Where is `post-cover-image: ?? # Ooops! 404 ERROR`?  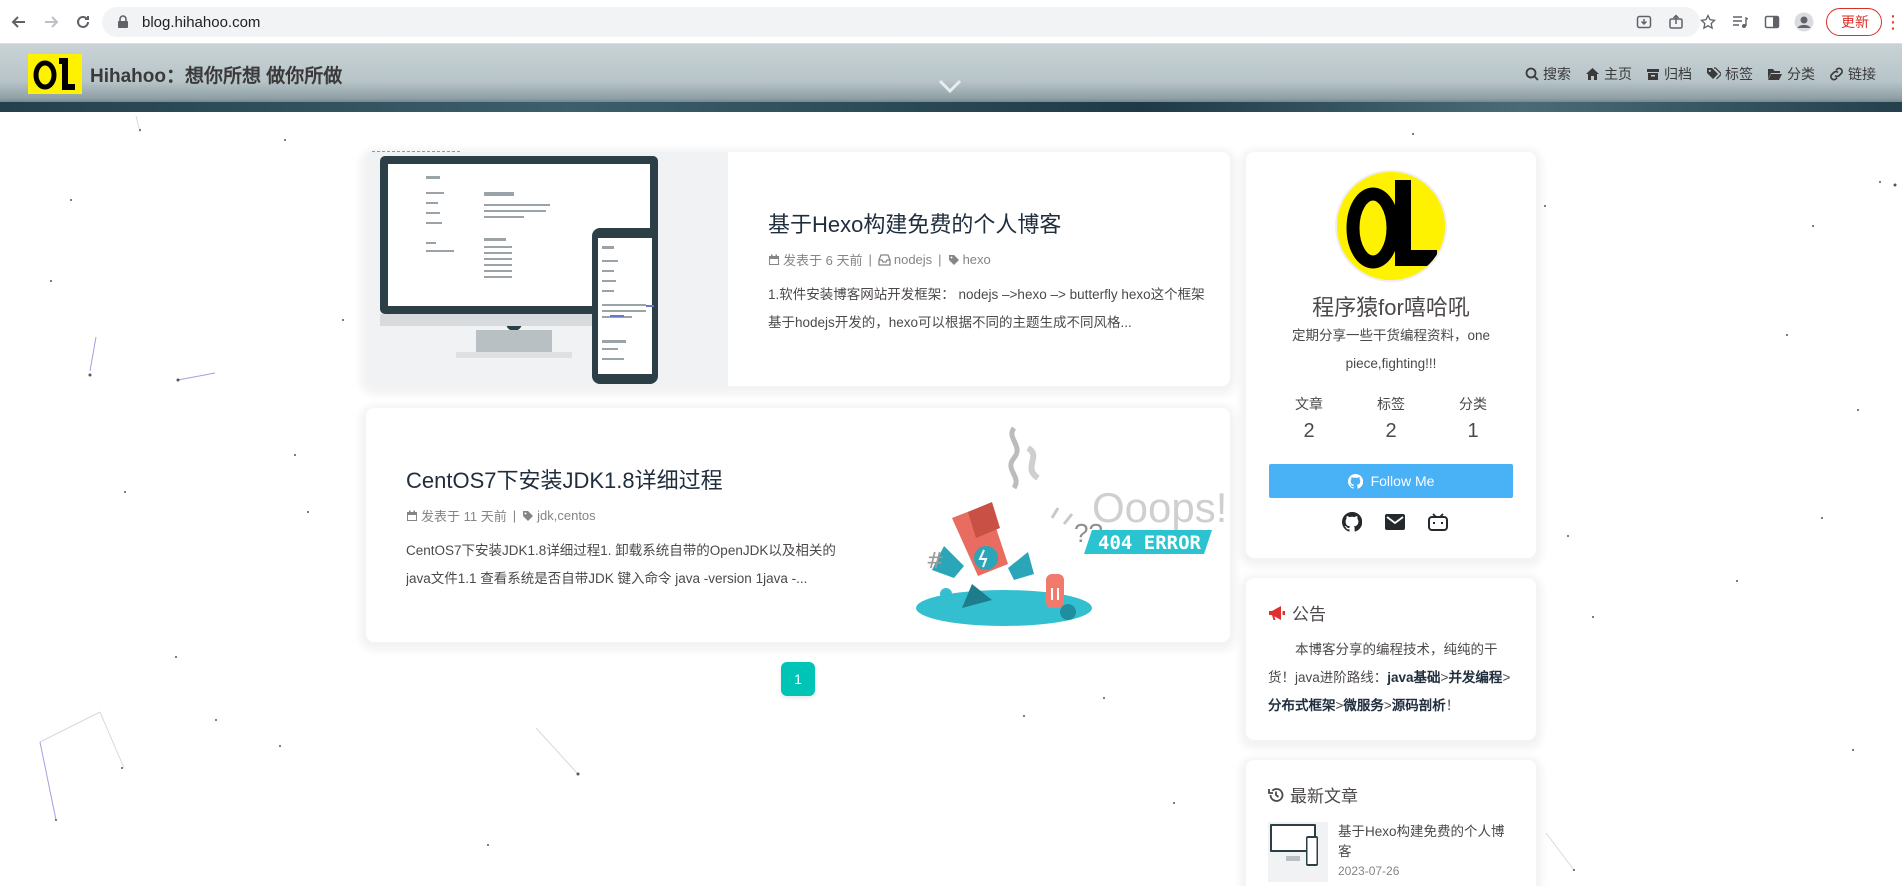 post-cover-image: ?? # Ooops! 404 ERROR is located at coordinates (1049, 525).